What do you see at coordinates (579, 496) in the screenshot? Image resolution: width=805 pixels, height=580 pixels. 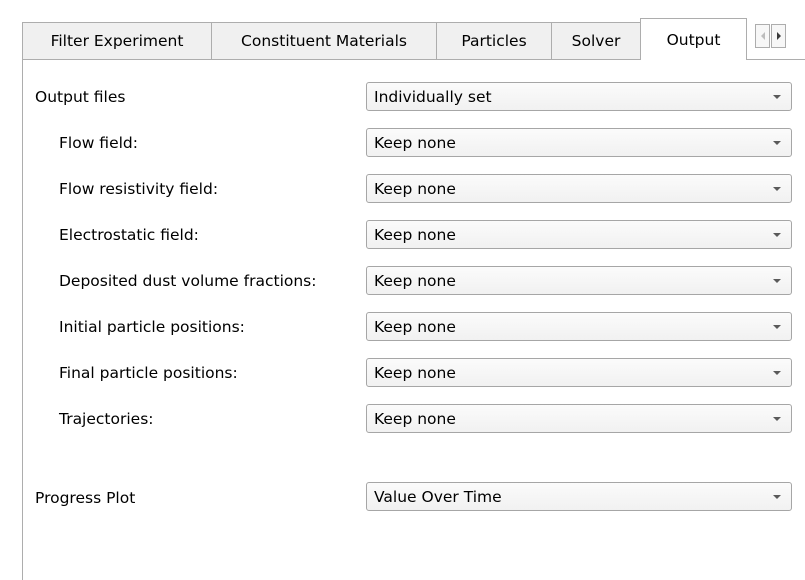 I see `progress-plot-select: Value Over Time` at bounding box center [579, 496].